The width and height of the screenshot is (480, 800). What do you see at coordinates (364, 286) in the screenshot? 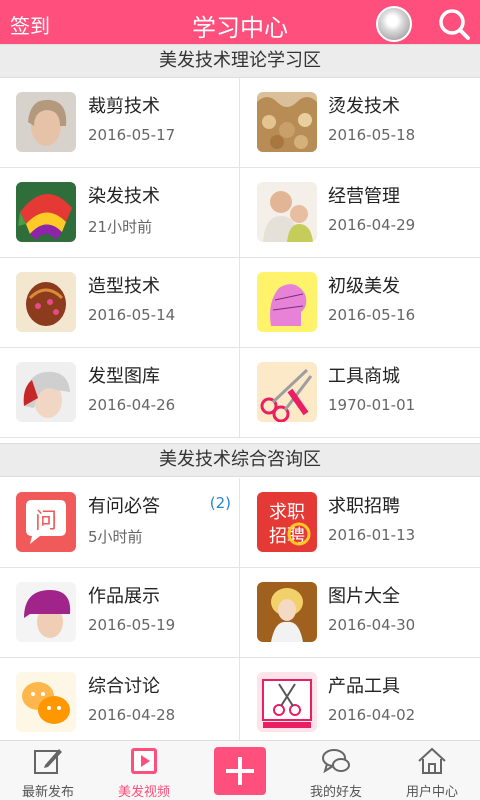
I see `item-name: 初级美发` at bounding box center [364, 286].